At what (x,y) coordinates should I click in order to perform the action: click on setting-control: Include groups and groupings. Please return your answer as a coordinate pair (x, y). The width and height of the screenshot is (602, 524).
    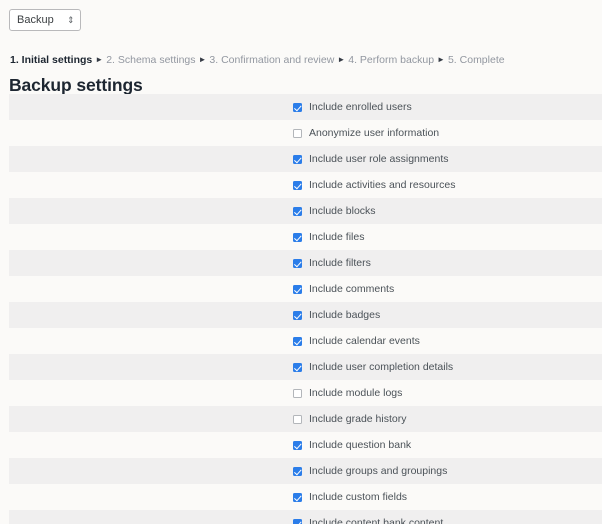
    Looking at the image, I should click on (370, 471).